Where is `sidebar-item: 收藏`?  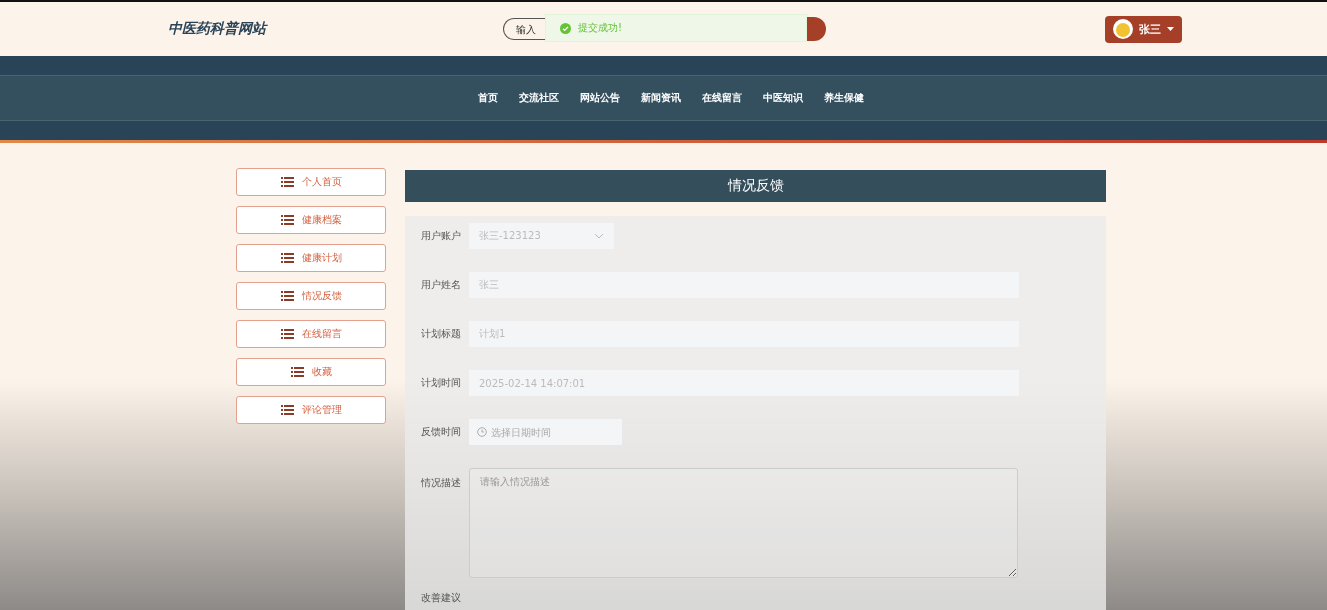 sidebar-item: 收藏 is located at coordinates (311, 372).